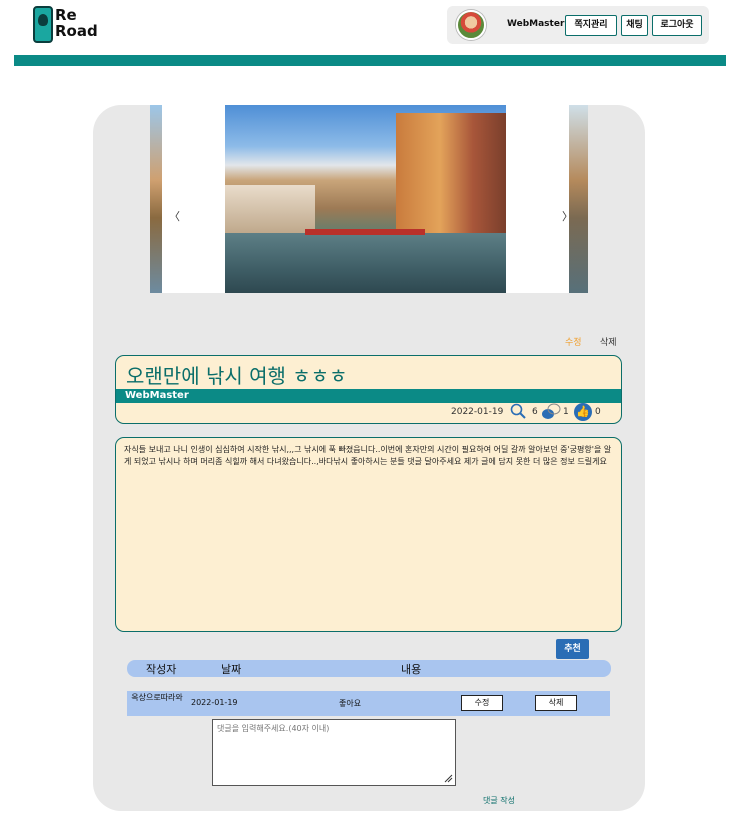  Describe the element at coordinates (677, 25) in the screenshot. I see `logout-button: 로그아웃` at that location.